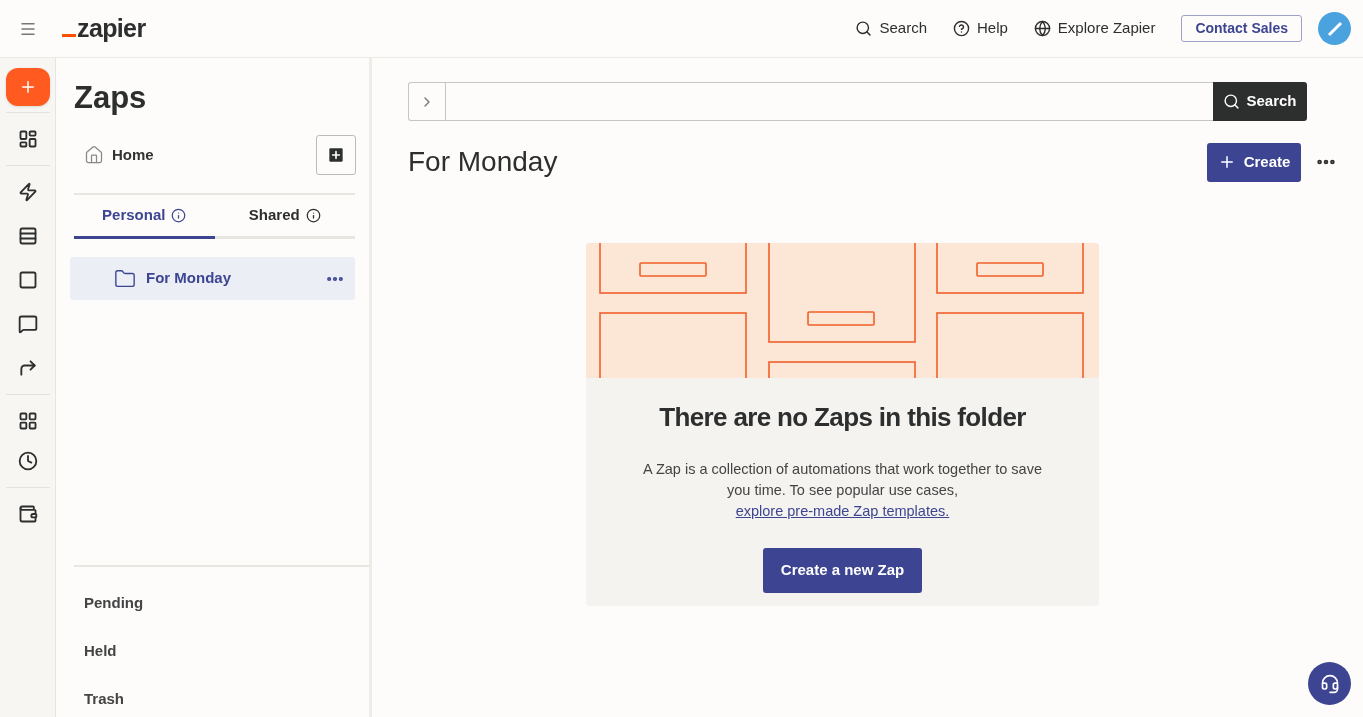 The height and width of the screenshot is (717, 1363). What do you see at coordinates (1241, 28) in the screenshot?
I see `contact-sales-button: Contact Sales` at bounding box center [1241, 28].